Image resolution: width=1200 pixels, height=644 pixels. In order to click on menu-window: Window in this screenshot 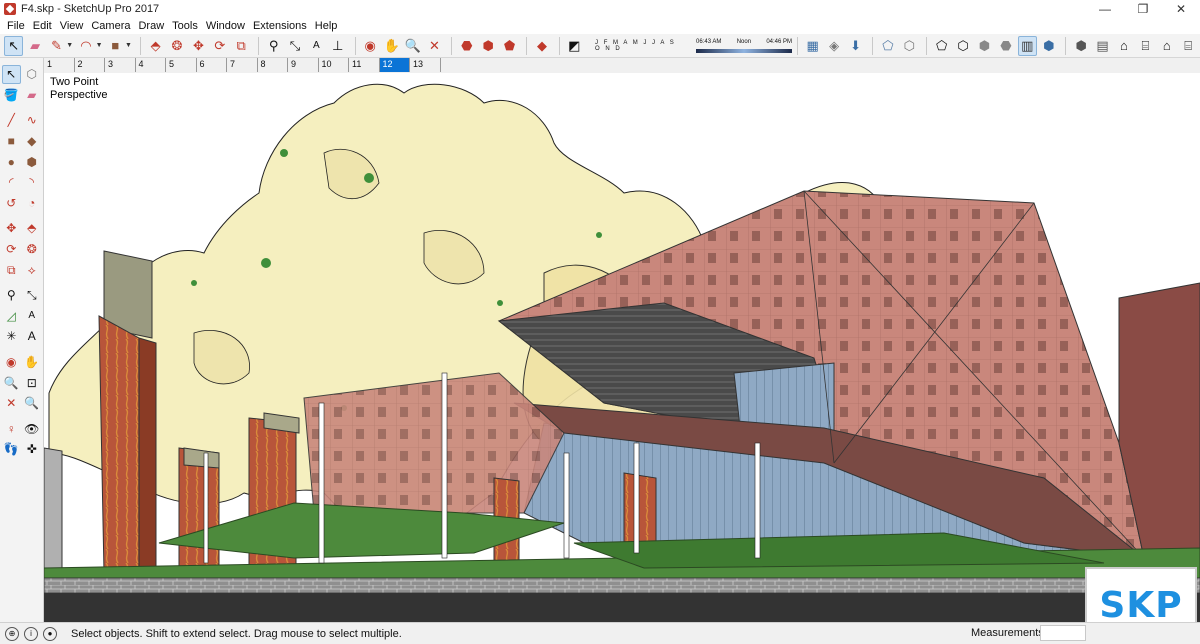, I will do `click(225, 26)`.